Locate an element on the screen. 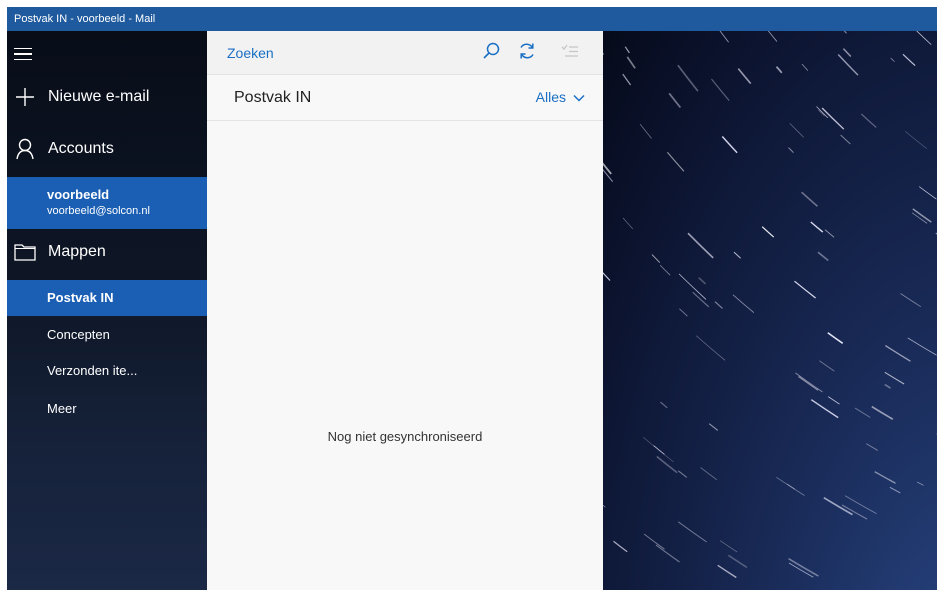 Image resolution: width=937 pixels, height=590 pixels. filter-label: Alles is located at coordinates (550, 97).